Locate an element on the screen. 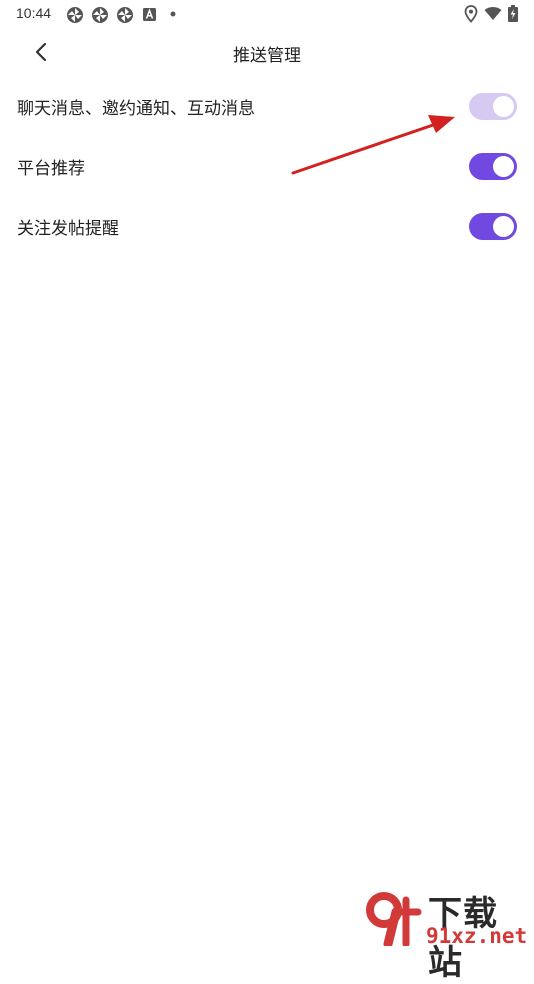 The height and width of the screenshot is (984, 534). setting-label: 平台推荐 is located at coordinates (51, 169).